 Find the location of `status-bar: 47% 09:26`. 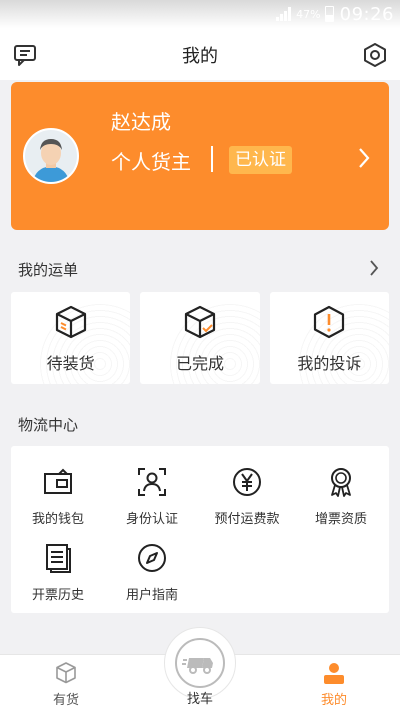

status-bar: 47% 09:26 is located at coordinates (200, 14).